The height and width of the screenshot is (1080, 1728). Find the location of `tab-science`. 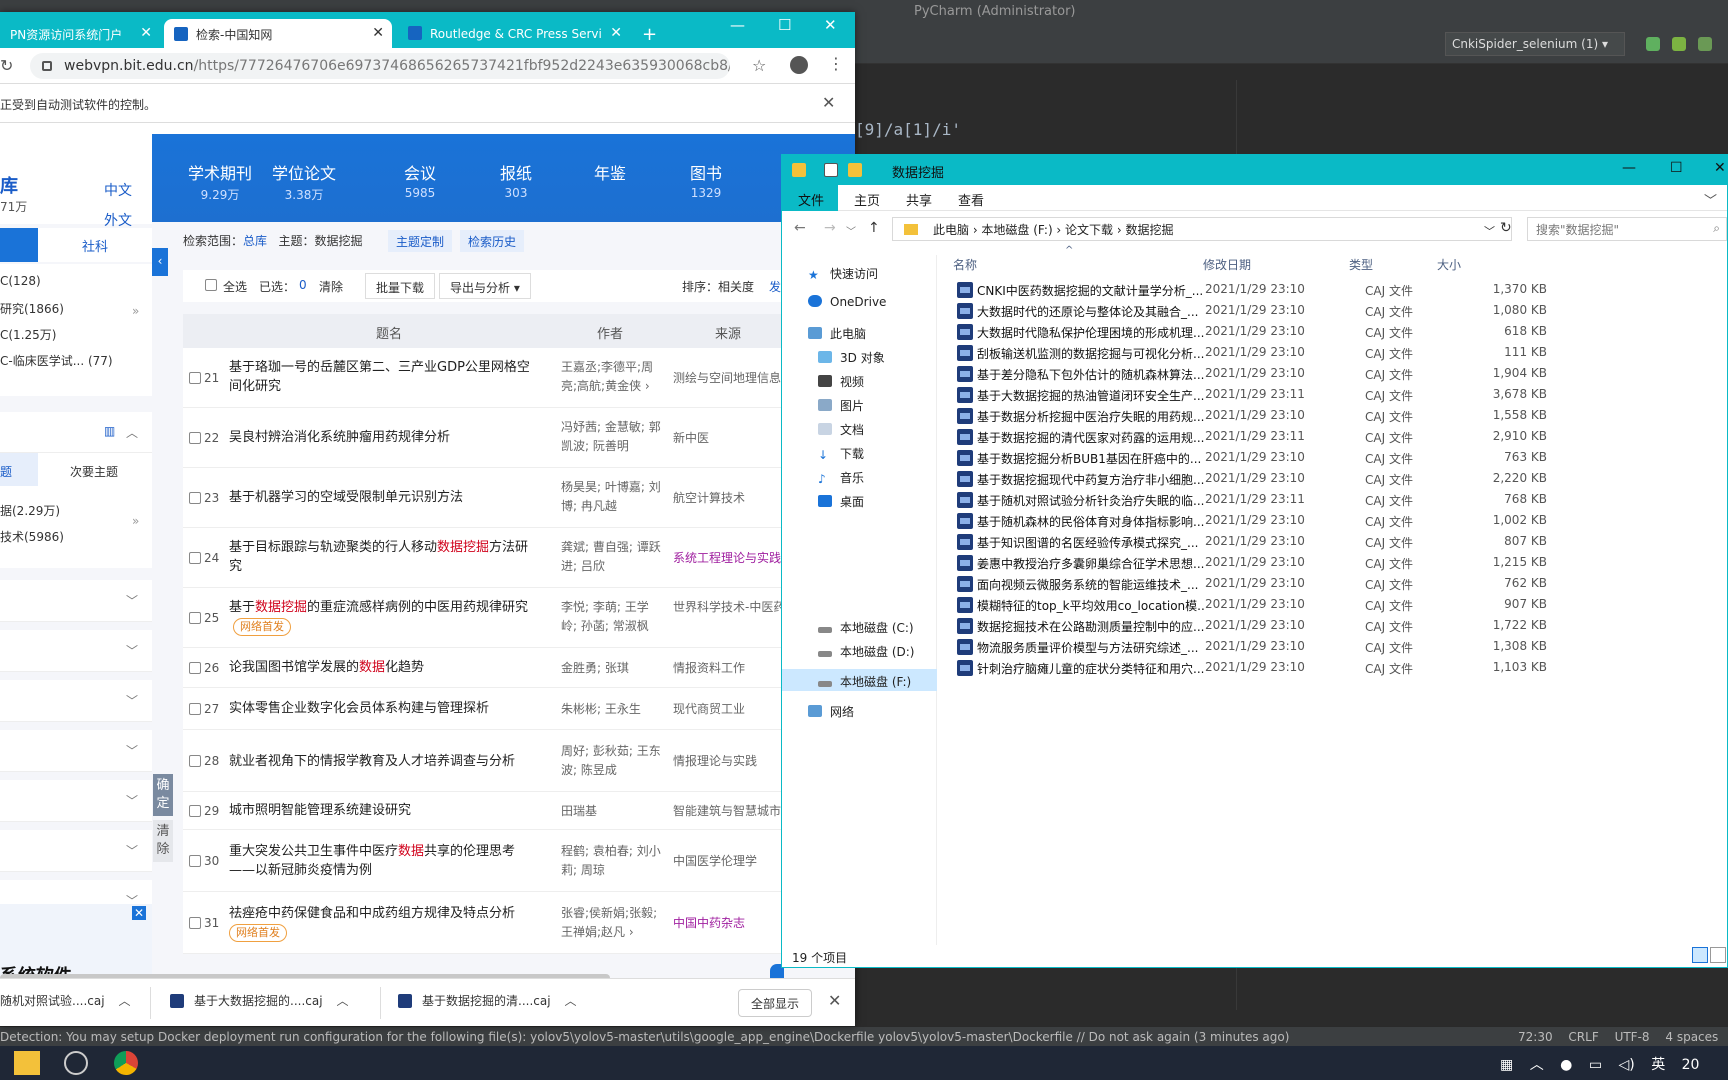

tab-science is located at coordinates (19, 245).